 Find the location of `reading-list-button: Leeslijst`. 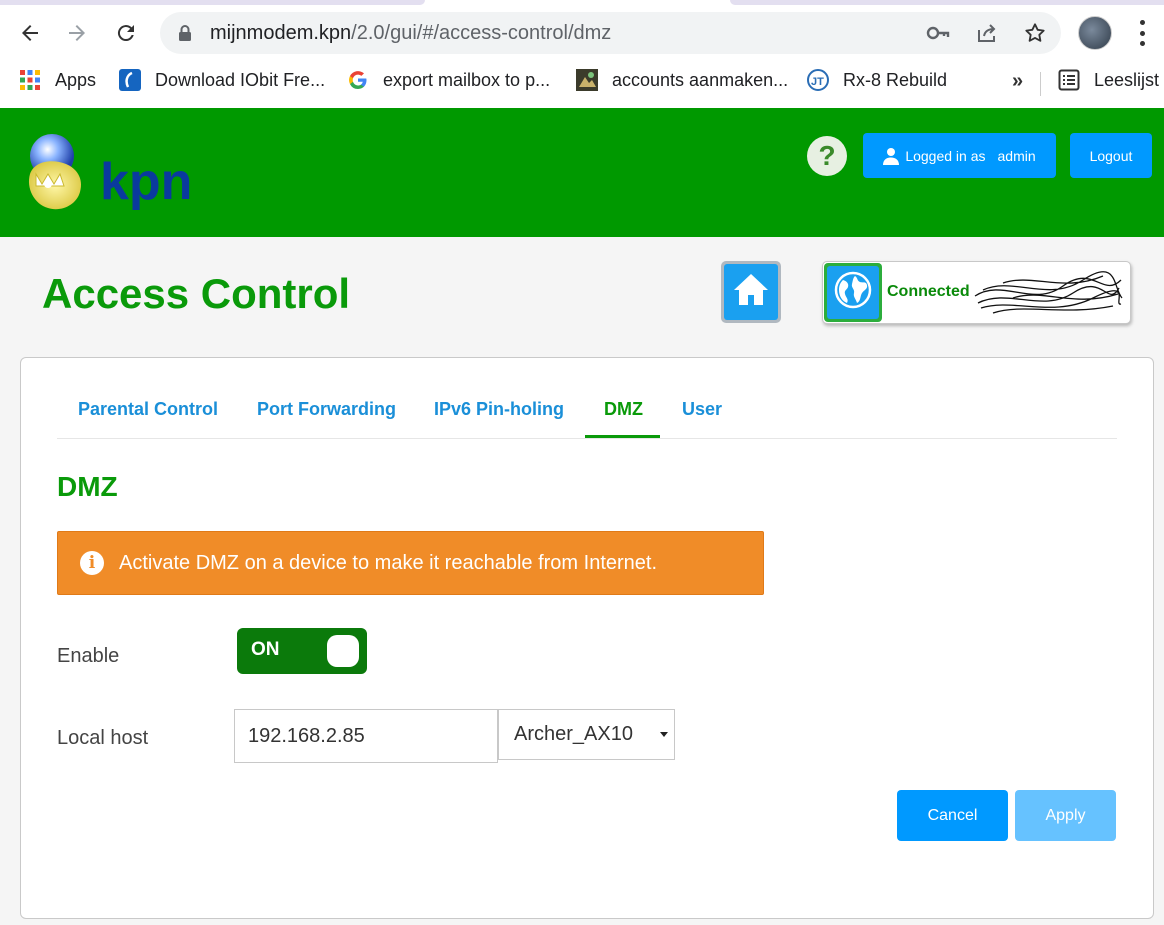

reading-list-button: Leeslijst is located at coordinates (1108, 80).